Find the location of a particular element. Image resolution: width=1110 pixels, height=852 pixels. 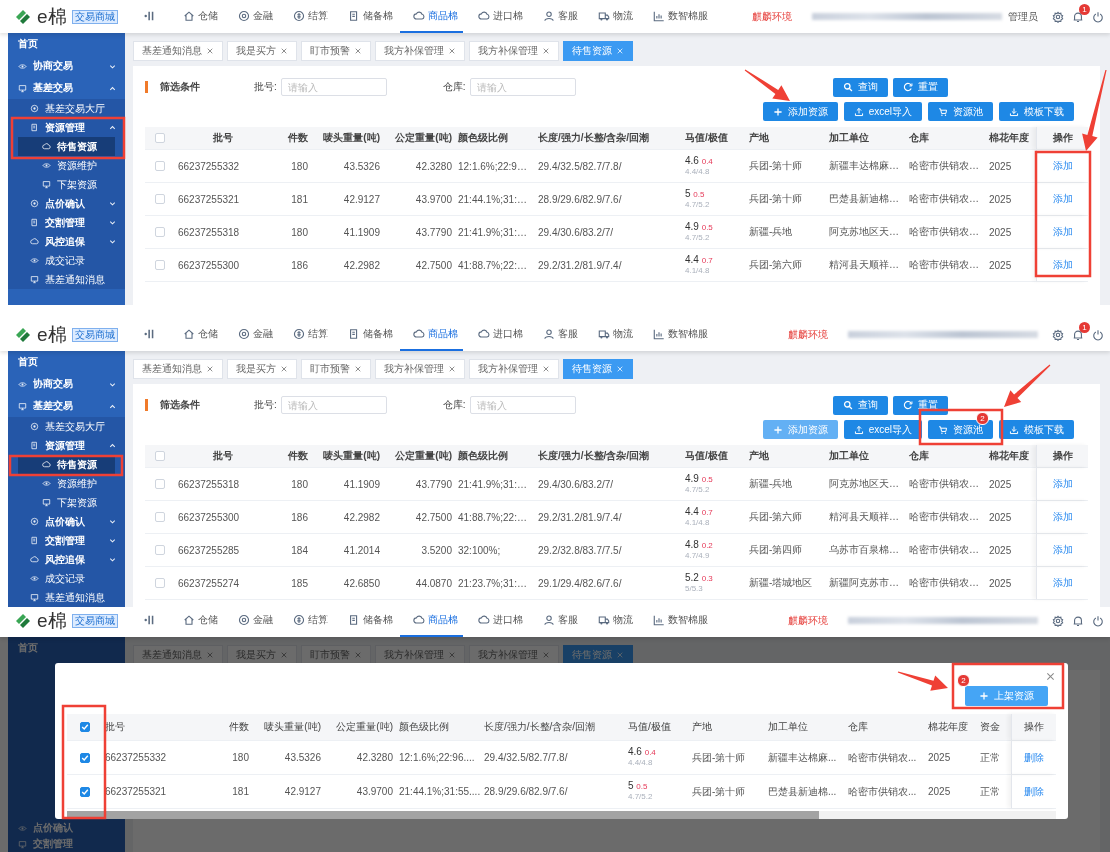

search-button: 查询 is located at coordinates (860, 87).